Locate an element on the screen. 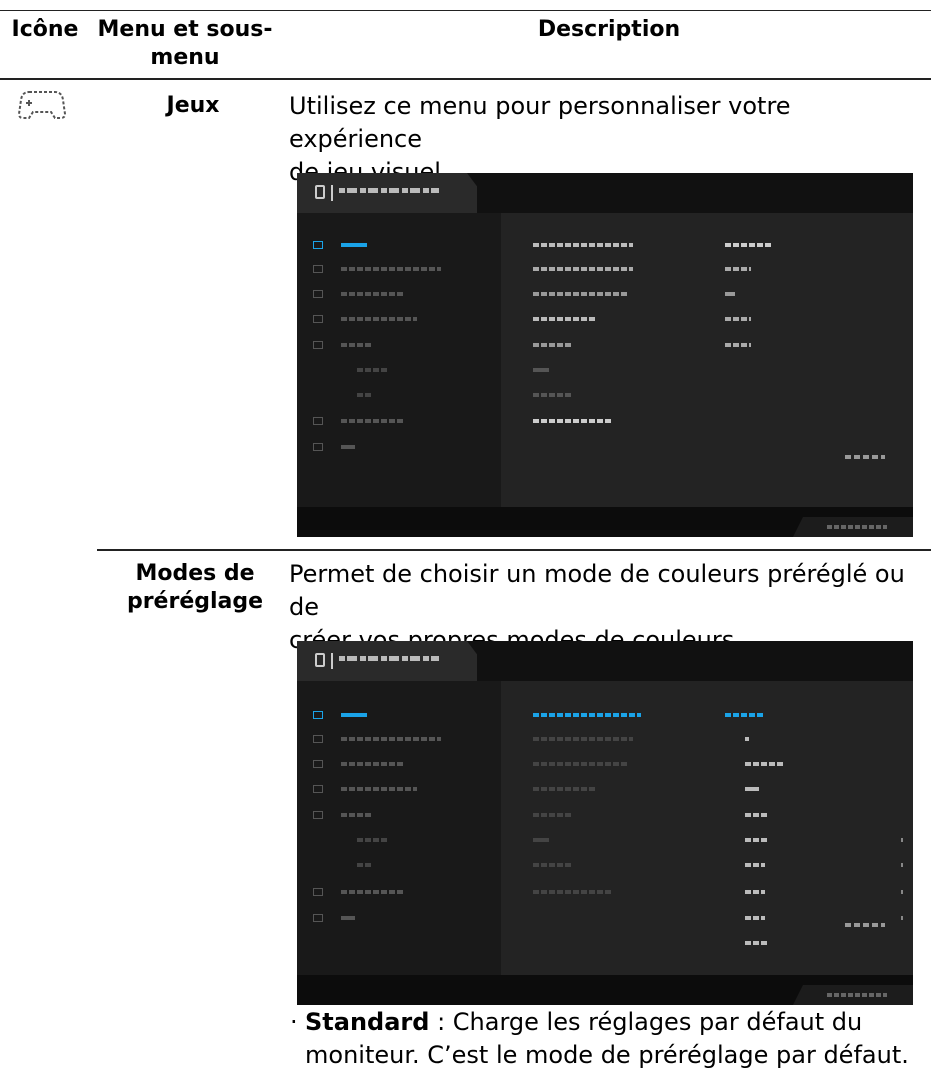 The height and width of the screenshot is (1085, 931). osd-title-text is located at coordinates (389, 658).